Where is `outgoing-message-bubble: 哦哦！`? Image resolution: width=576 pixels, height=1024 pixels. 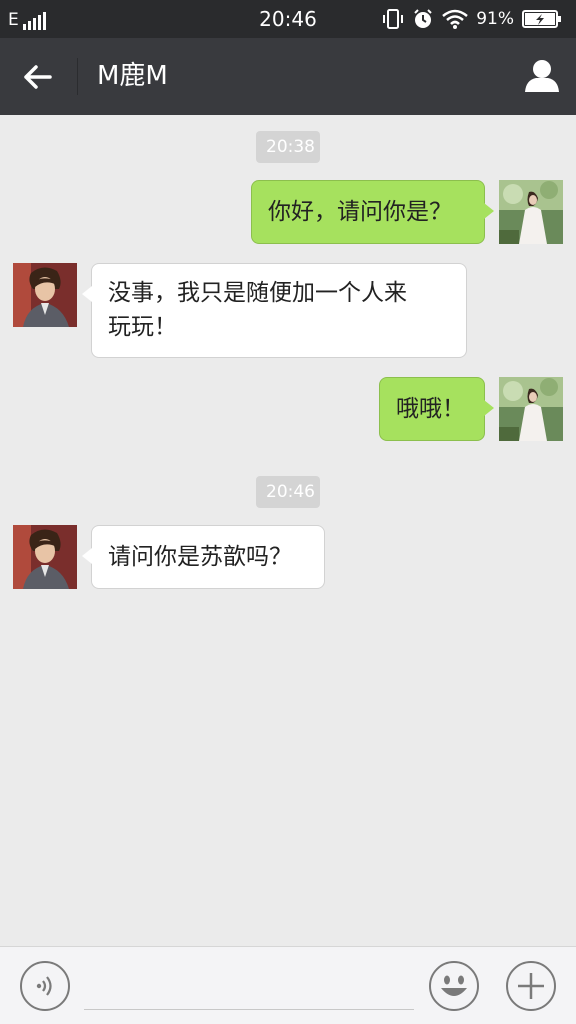 outgoing-message-bubble: 哦哦！ is located at coordinates (436, 409).